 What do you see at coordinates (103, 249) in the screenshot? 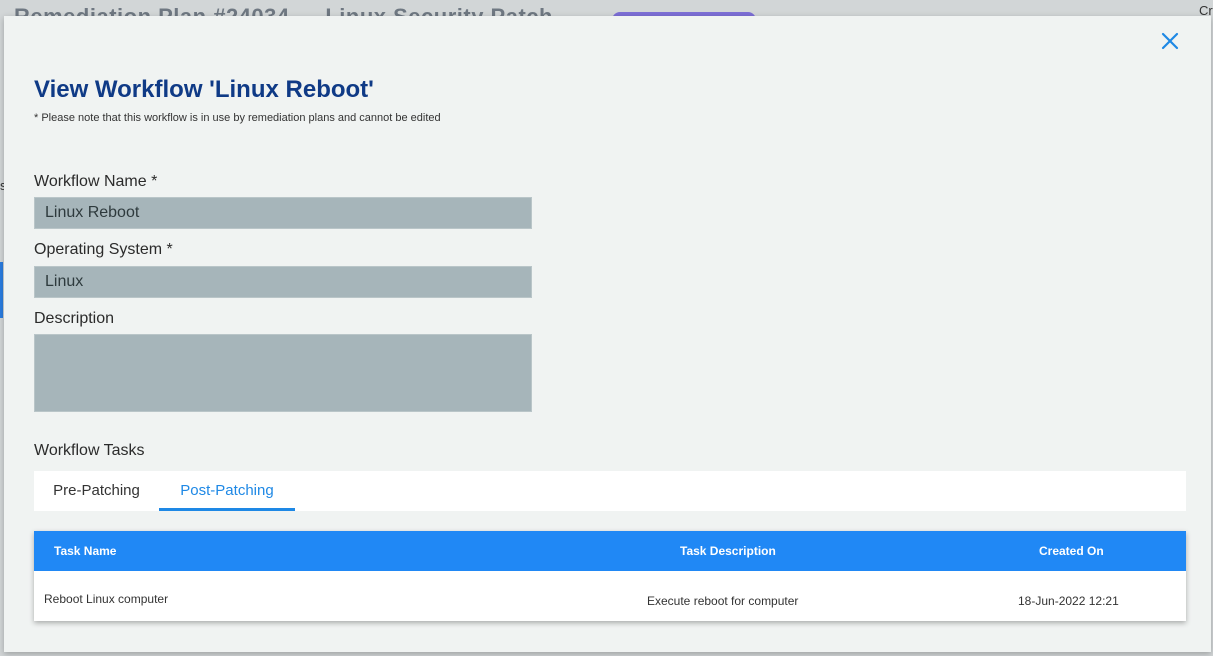
I see `operating-system-label: Operating System *` at bounding box center [103, 249].